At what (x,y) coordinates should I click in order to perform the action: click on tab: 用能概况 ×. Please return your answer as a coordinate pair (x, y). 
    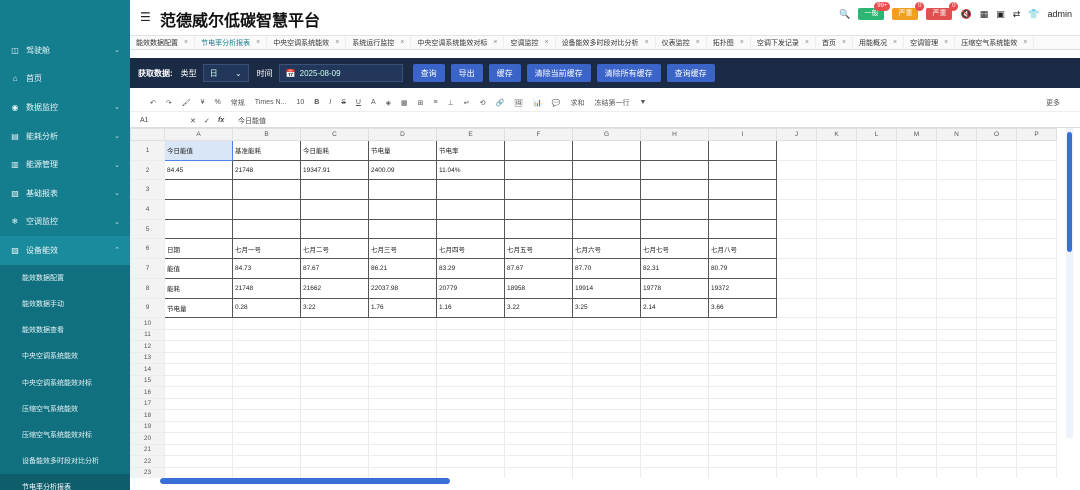
    Looking at the image, I should click on (879, 42).